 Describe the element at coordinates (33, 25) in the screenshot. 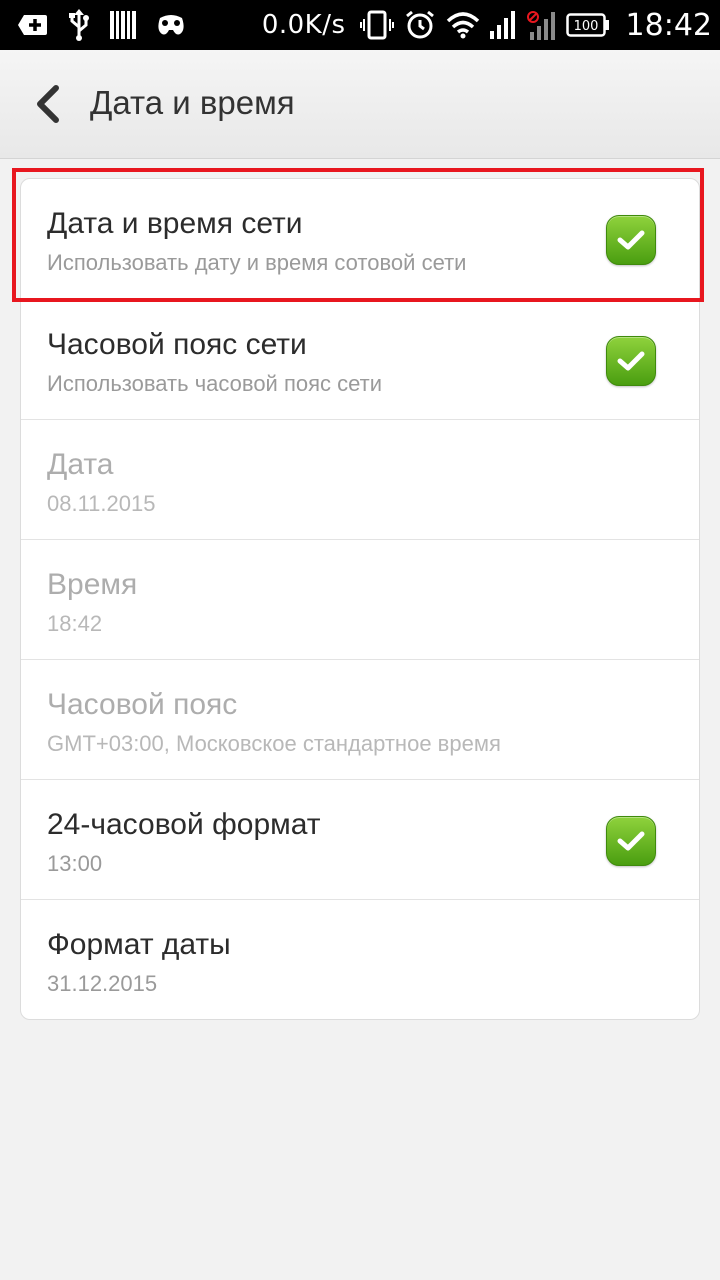

I see `add-icon` at that location.